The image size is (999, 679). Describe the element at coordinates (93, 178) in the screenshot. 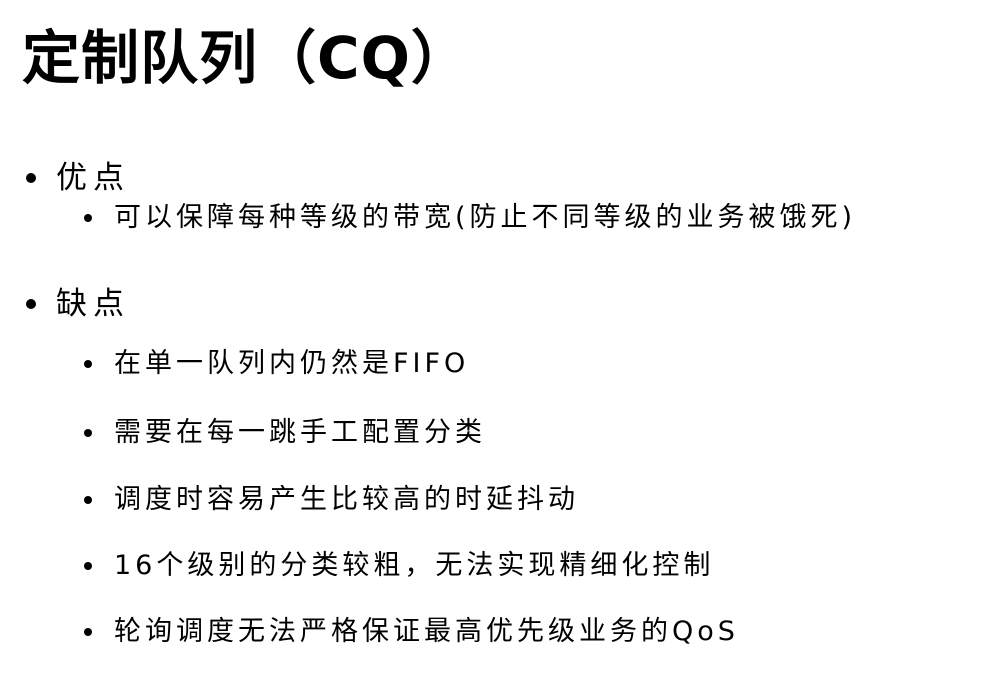

I see `section-label: 优点` at that location.